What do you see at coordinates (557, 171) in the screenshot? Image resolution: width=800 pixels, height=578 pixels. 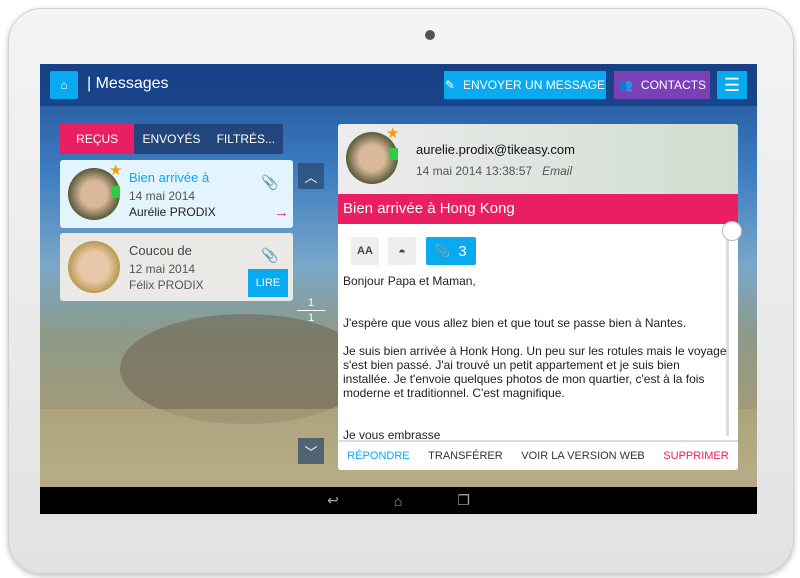 I see `message-type: Email` at bounding box center [557, 171].